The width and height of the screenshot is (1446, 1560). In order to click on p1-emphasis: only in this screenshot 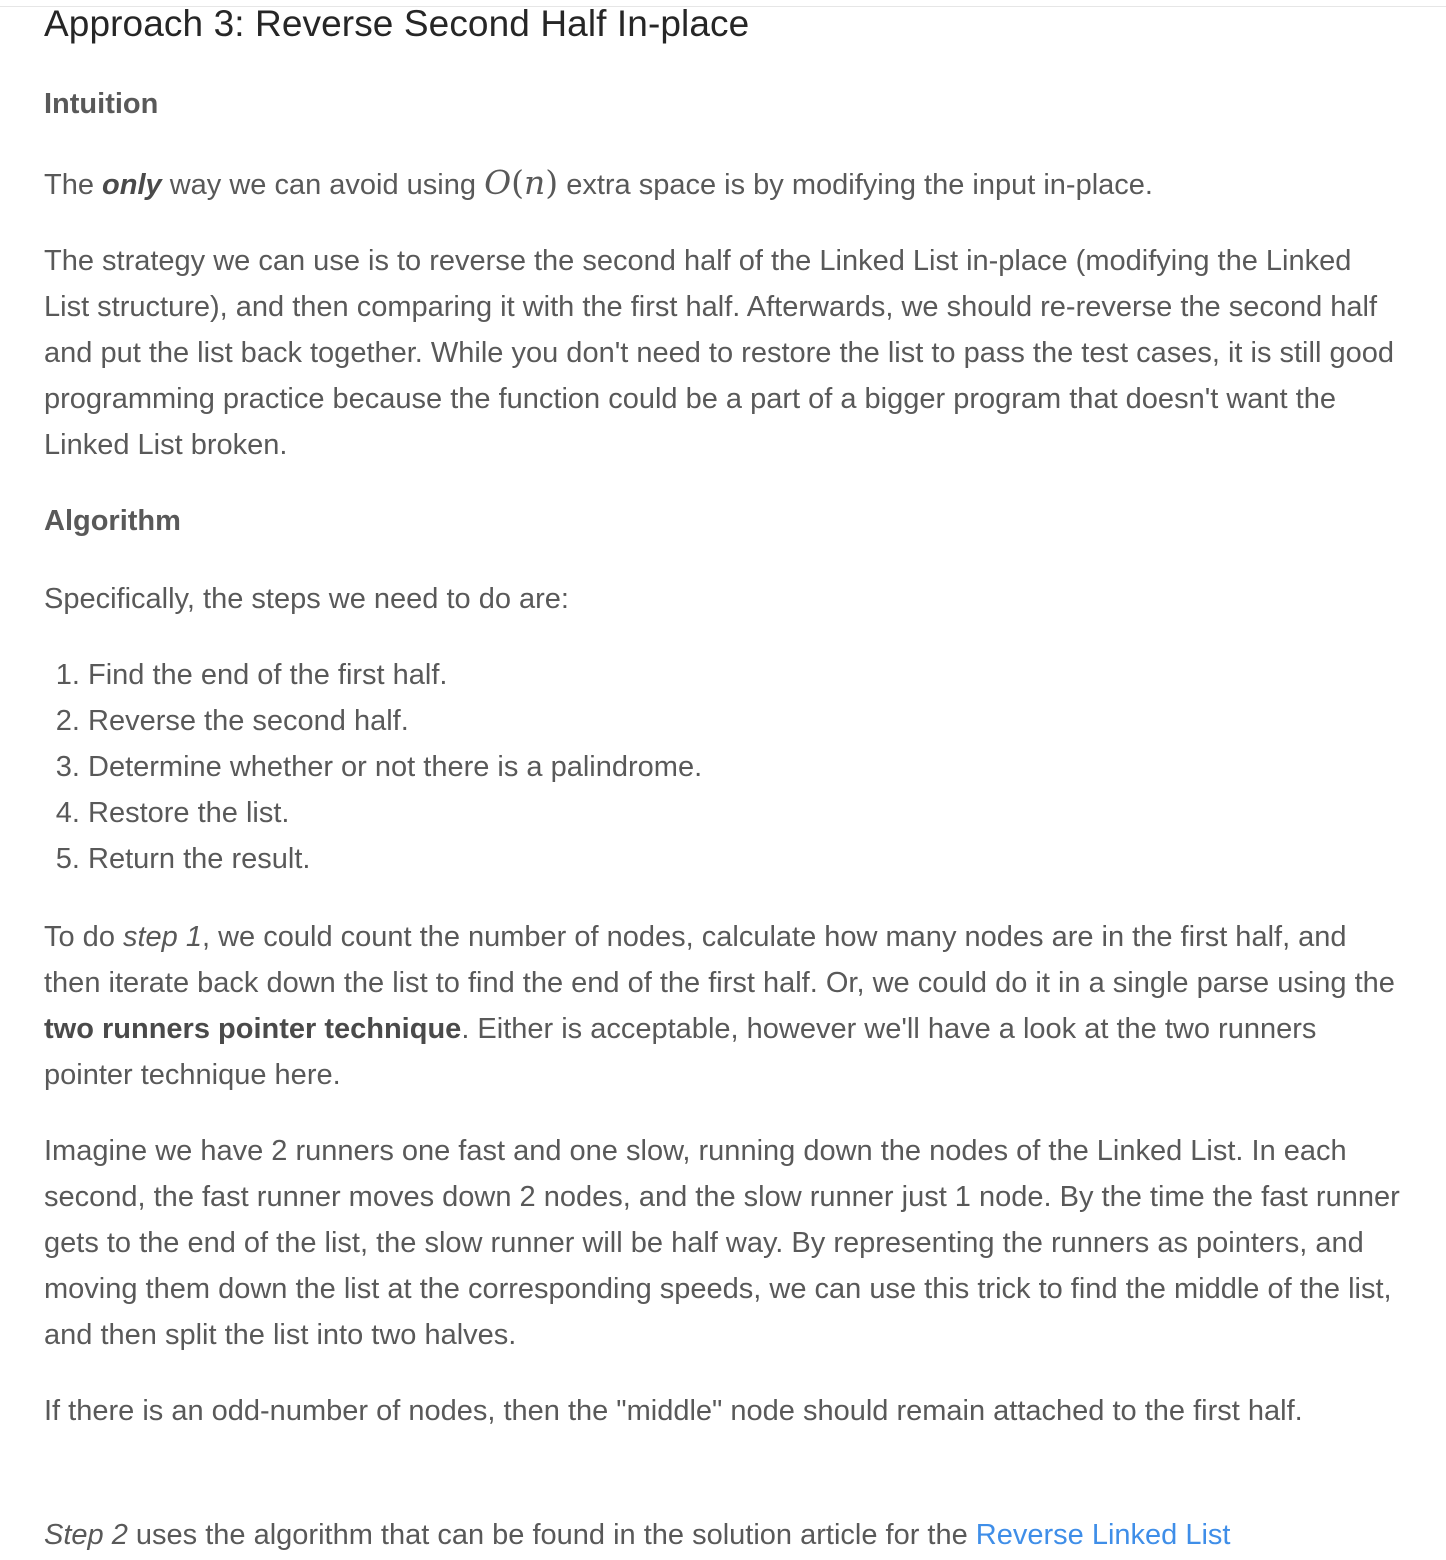, I will do `click(132, 185)`.